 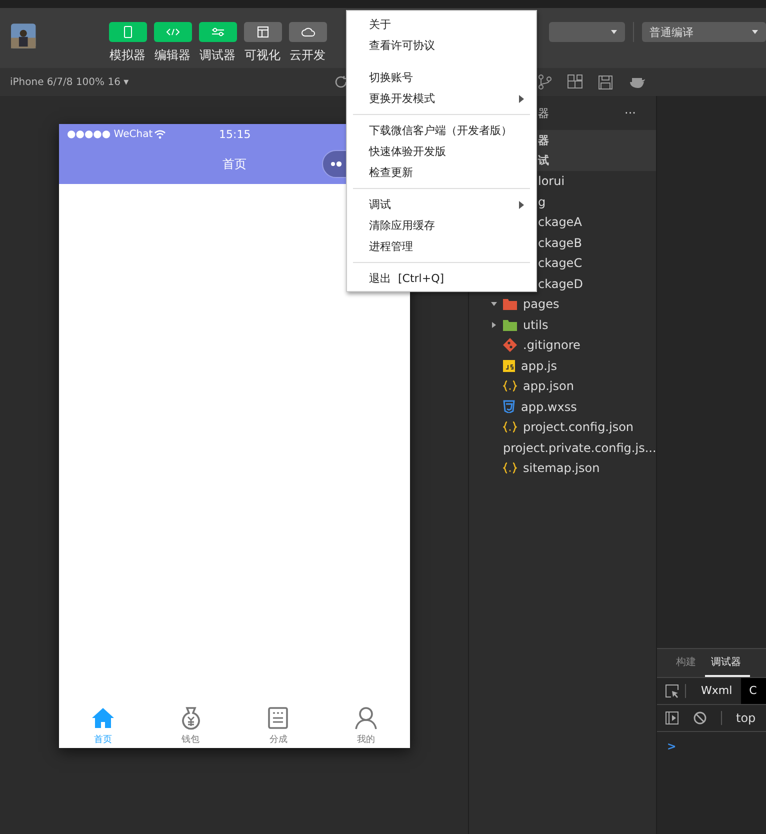 I want to click on file-name: ckageB, so click(x=560, y=243).